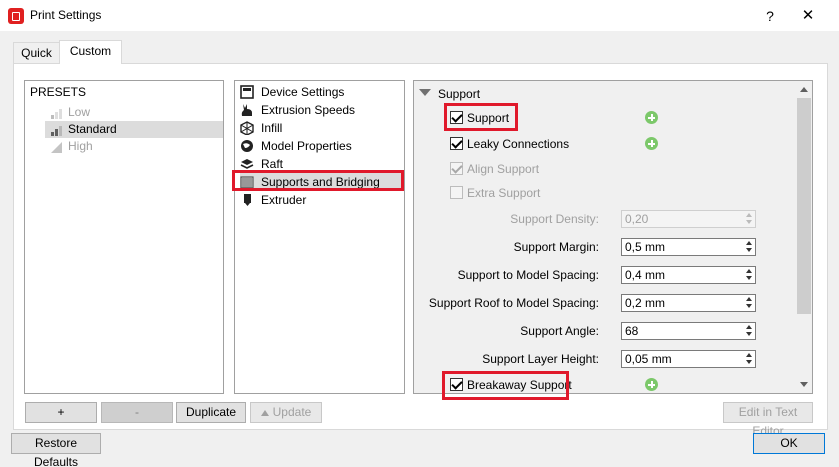 The image size is (839, 467). Describe the element at coordinates (804, 206) in the screenshot. I see `scrollbar-thumb` at that location.